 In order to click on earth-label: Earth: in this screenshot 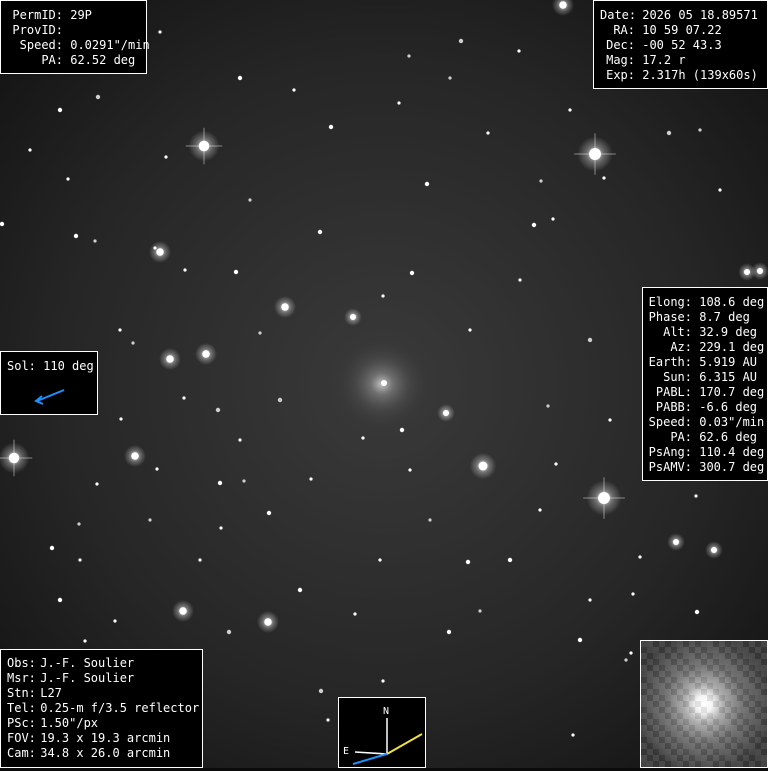, I will do `click(670, 362)`.